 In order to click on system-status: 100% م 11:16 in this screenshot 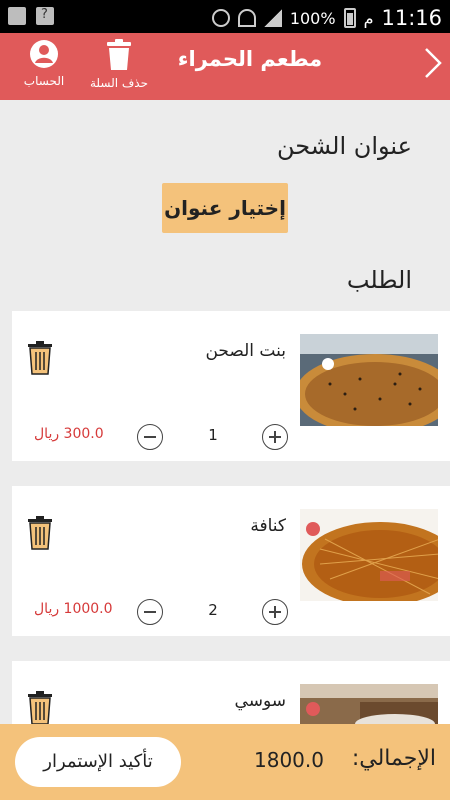, I will do `click(326, 18)`.